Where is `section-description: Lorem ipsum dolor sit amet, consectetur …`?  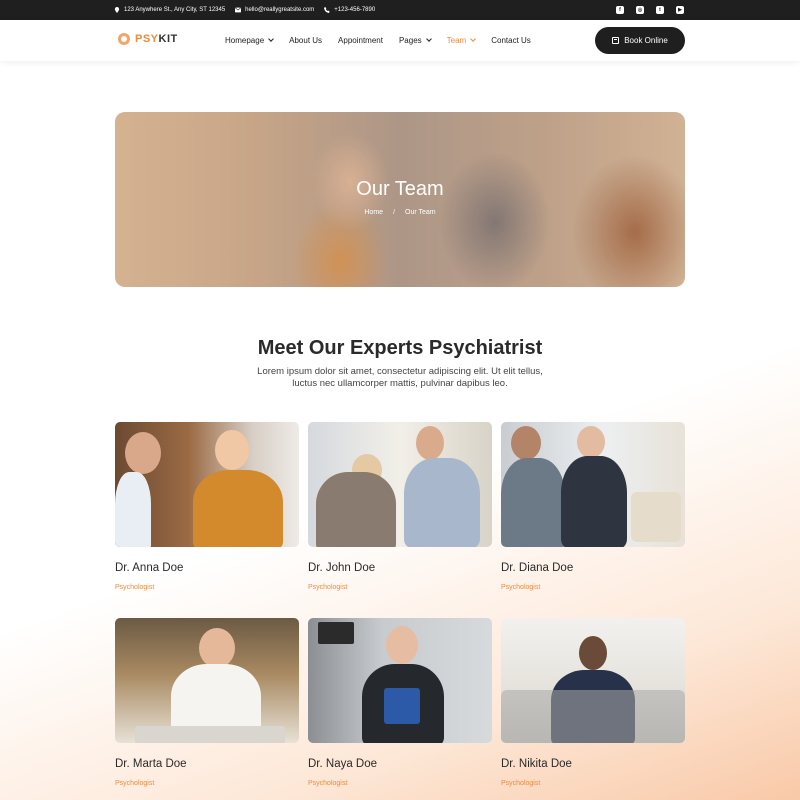
section-description: Lorem ipsum dolor sit amet, consectetur … is located at coordinates (400, 377).